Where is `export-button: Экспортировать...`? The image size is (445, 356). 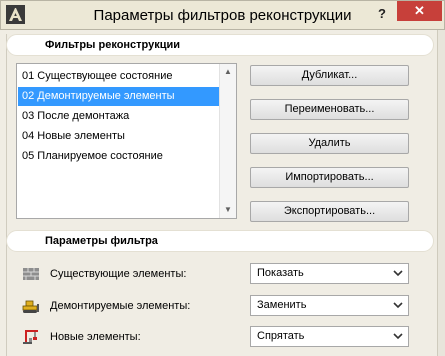
export-button: Экспортировать... is located at coordinates (329, 211).